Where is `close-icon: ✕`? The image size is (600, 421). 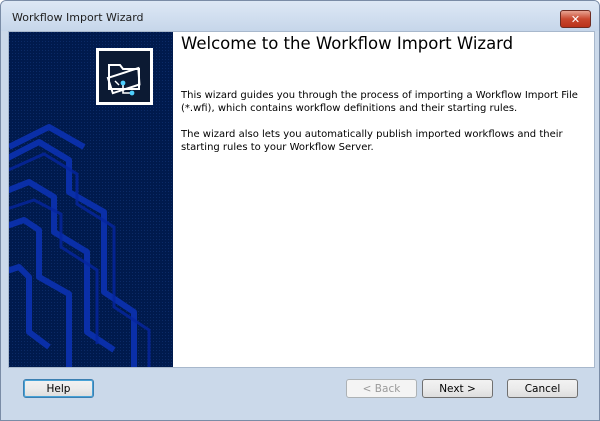 close-icon: ✕ is located at coordinates (575, 19).